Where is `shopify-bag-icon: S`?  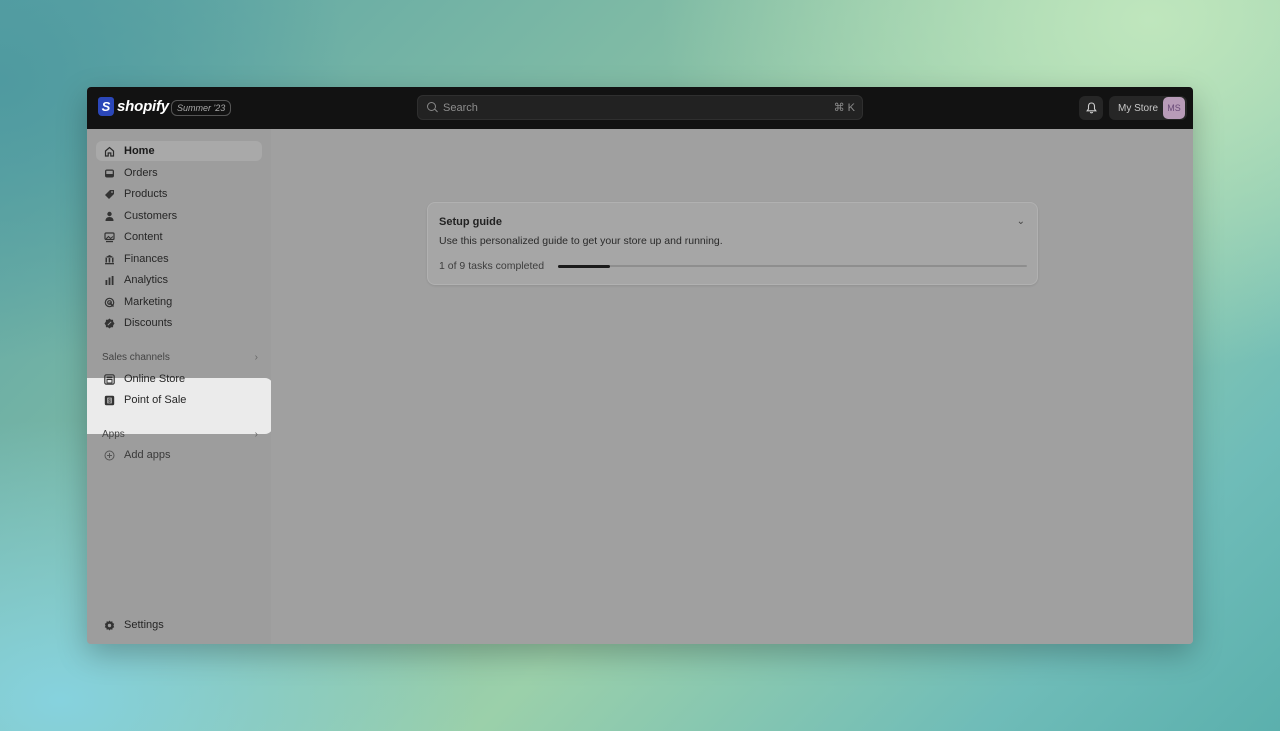 shopify-bag-icon: S is located at coordinates (106, 106).